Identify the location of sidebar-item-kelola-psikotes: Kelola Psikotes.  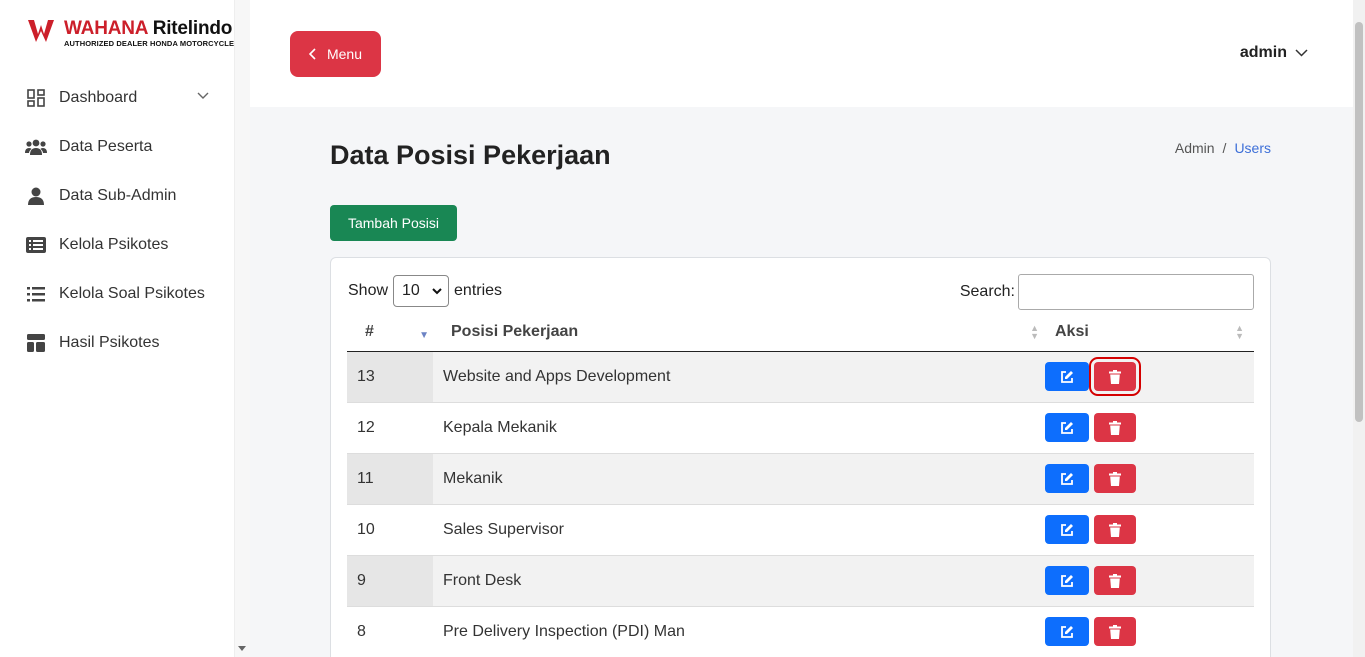
(117, 244).